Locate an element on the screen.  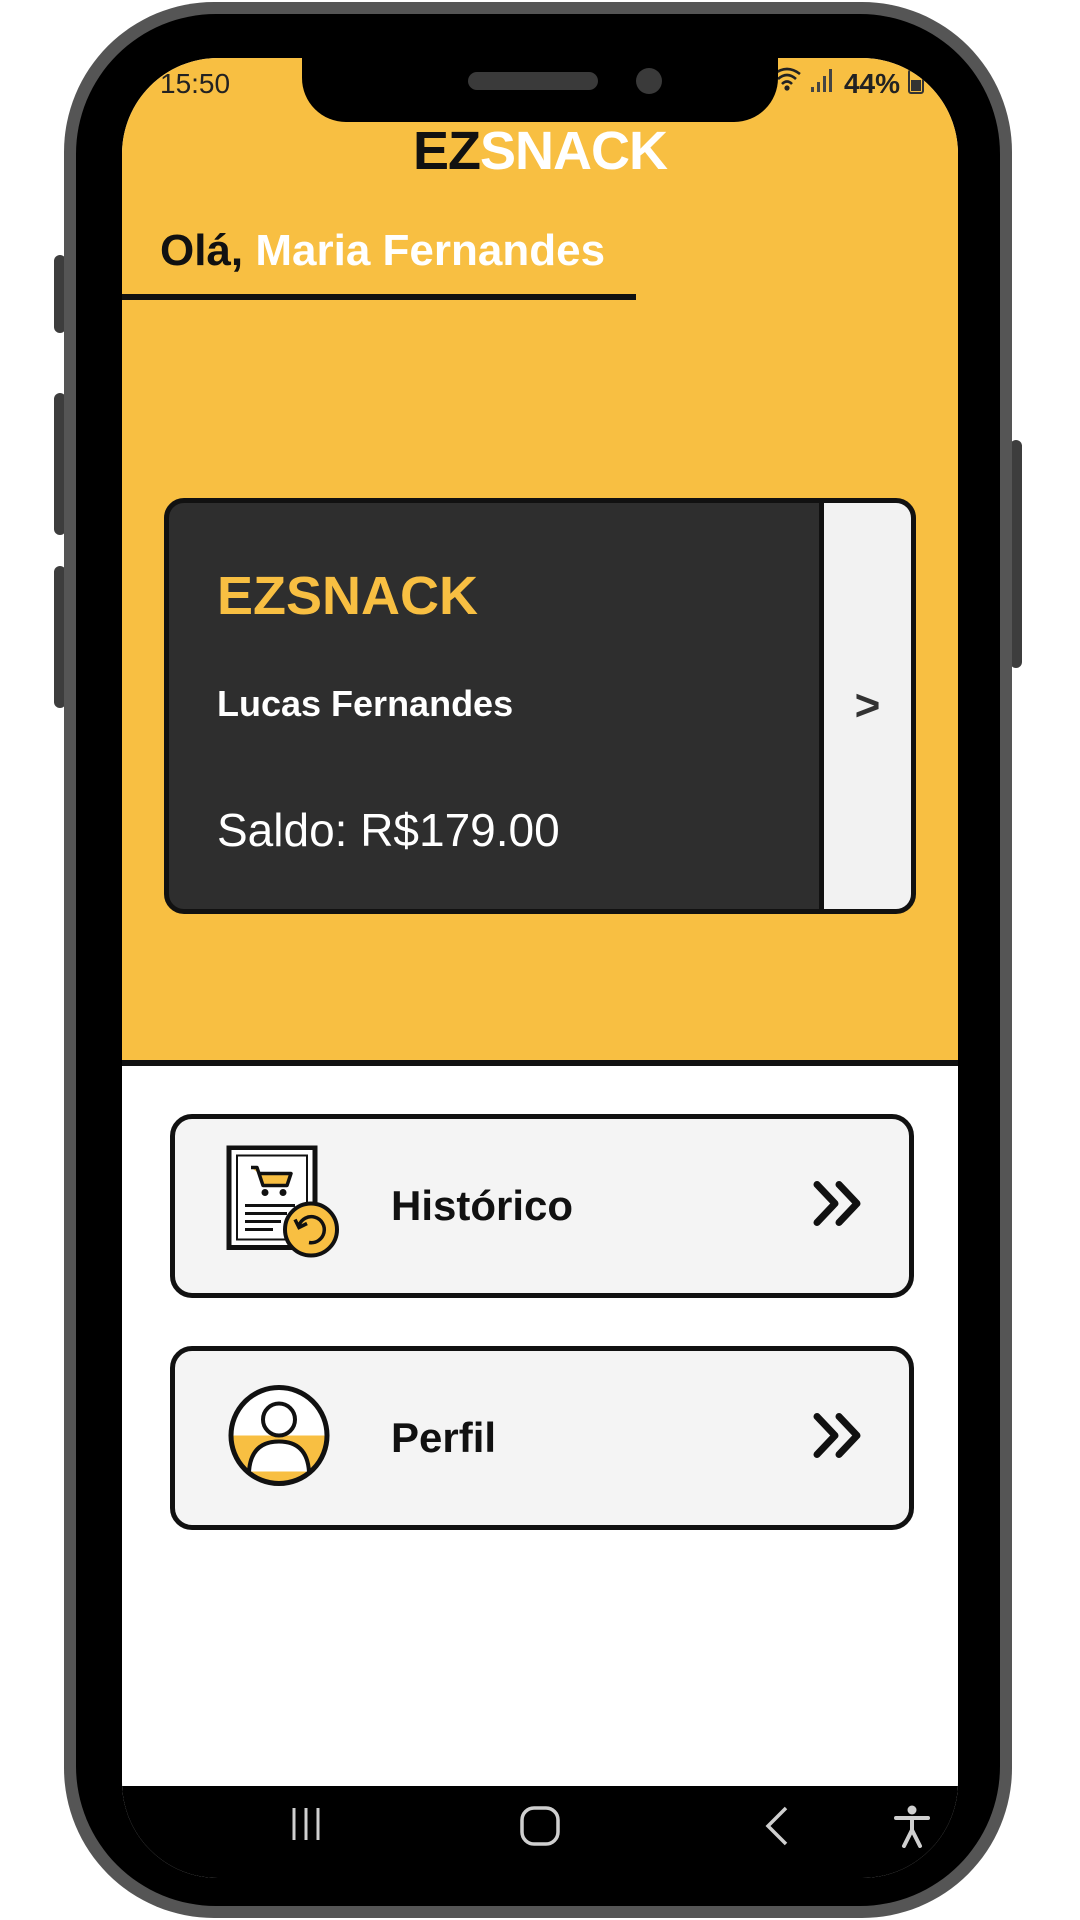
card-holder-name: Lucas Fernandes is located at coordinates (365, 703).